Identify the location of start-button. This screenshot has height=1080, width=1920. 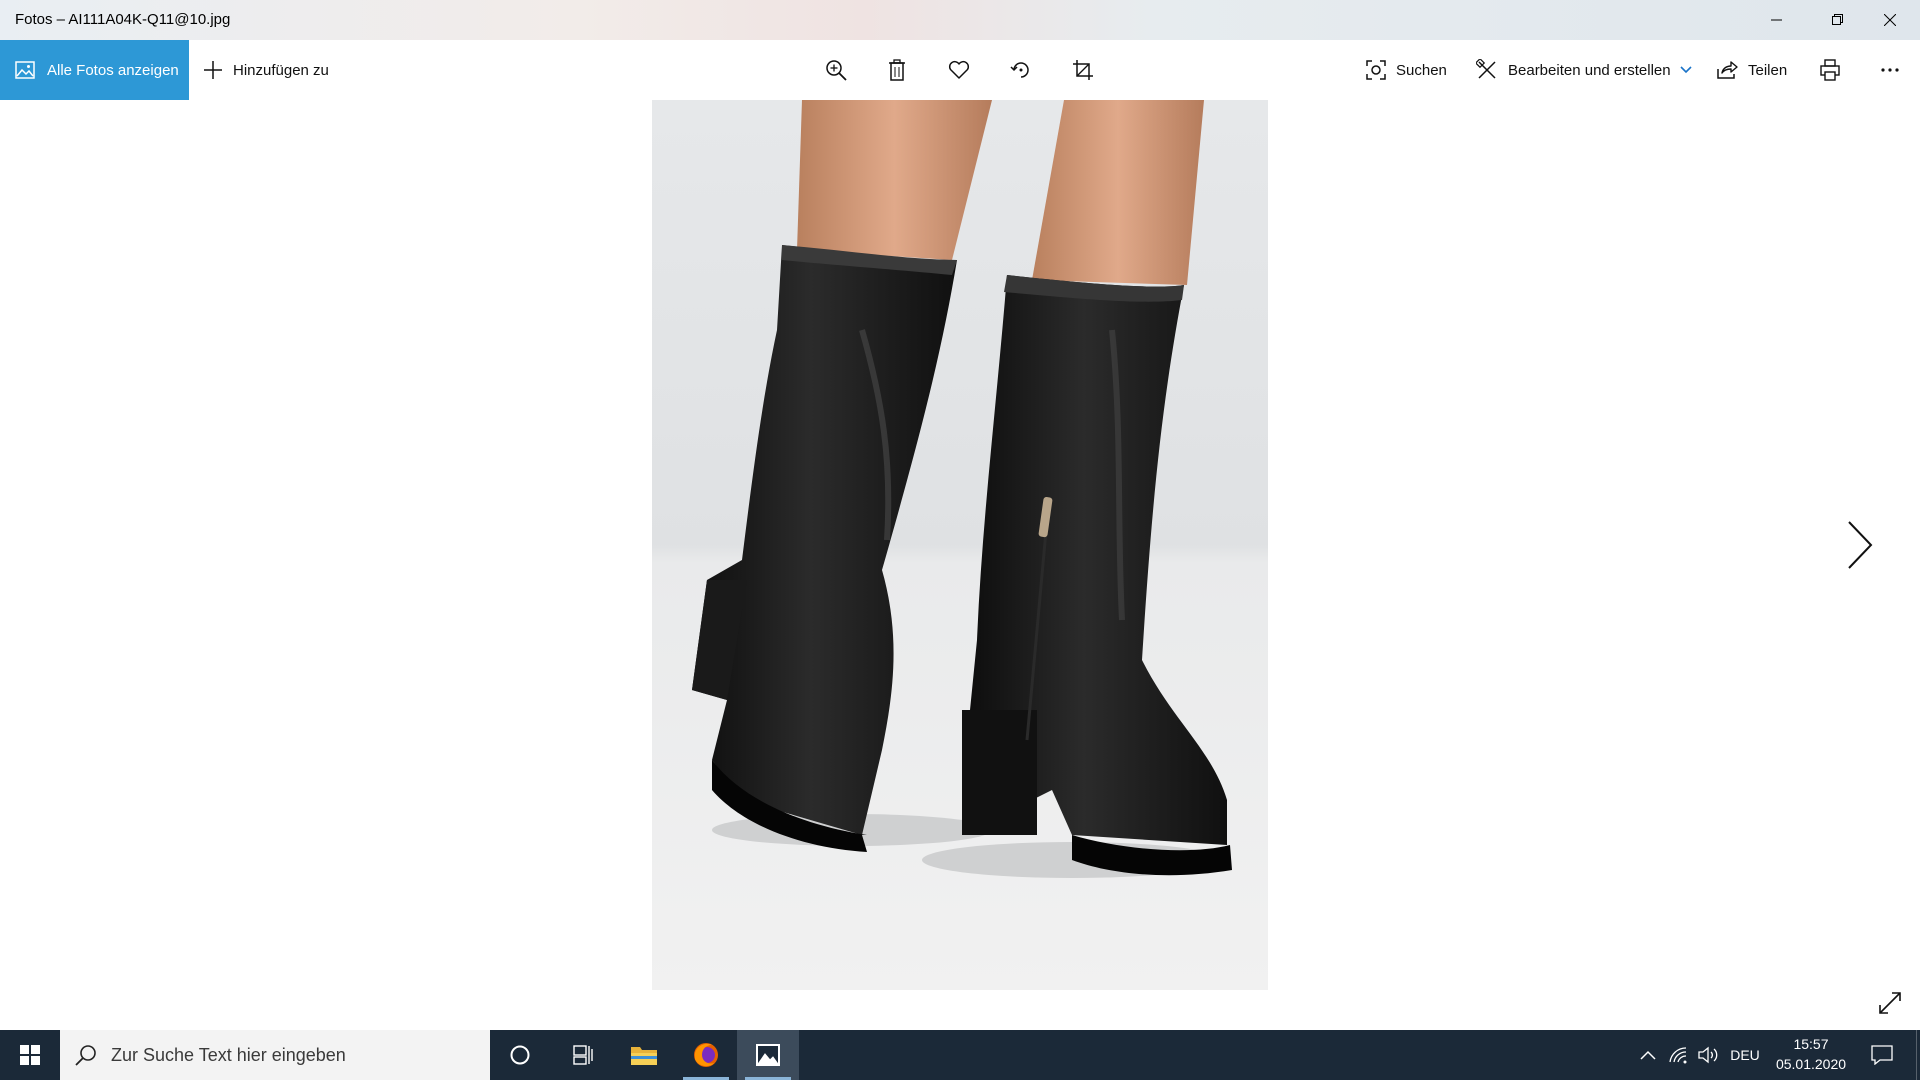
(30, 1055).